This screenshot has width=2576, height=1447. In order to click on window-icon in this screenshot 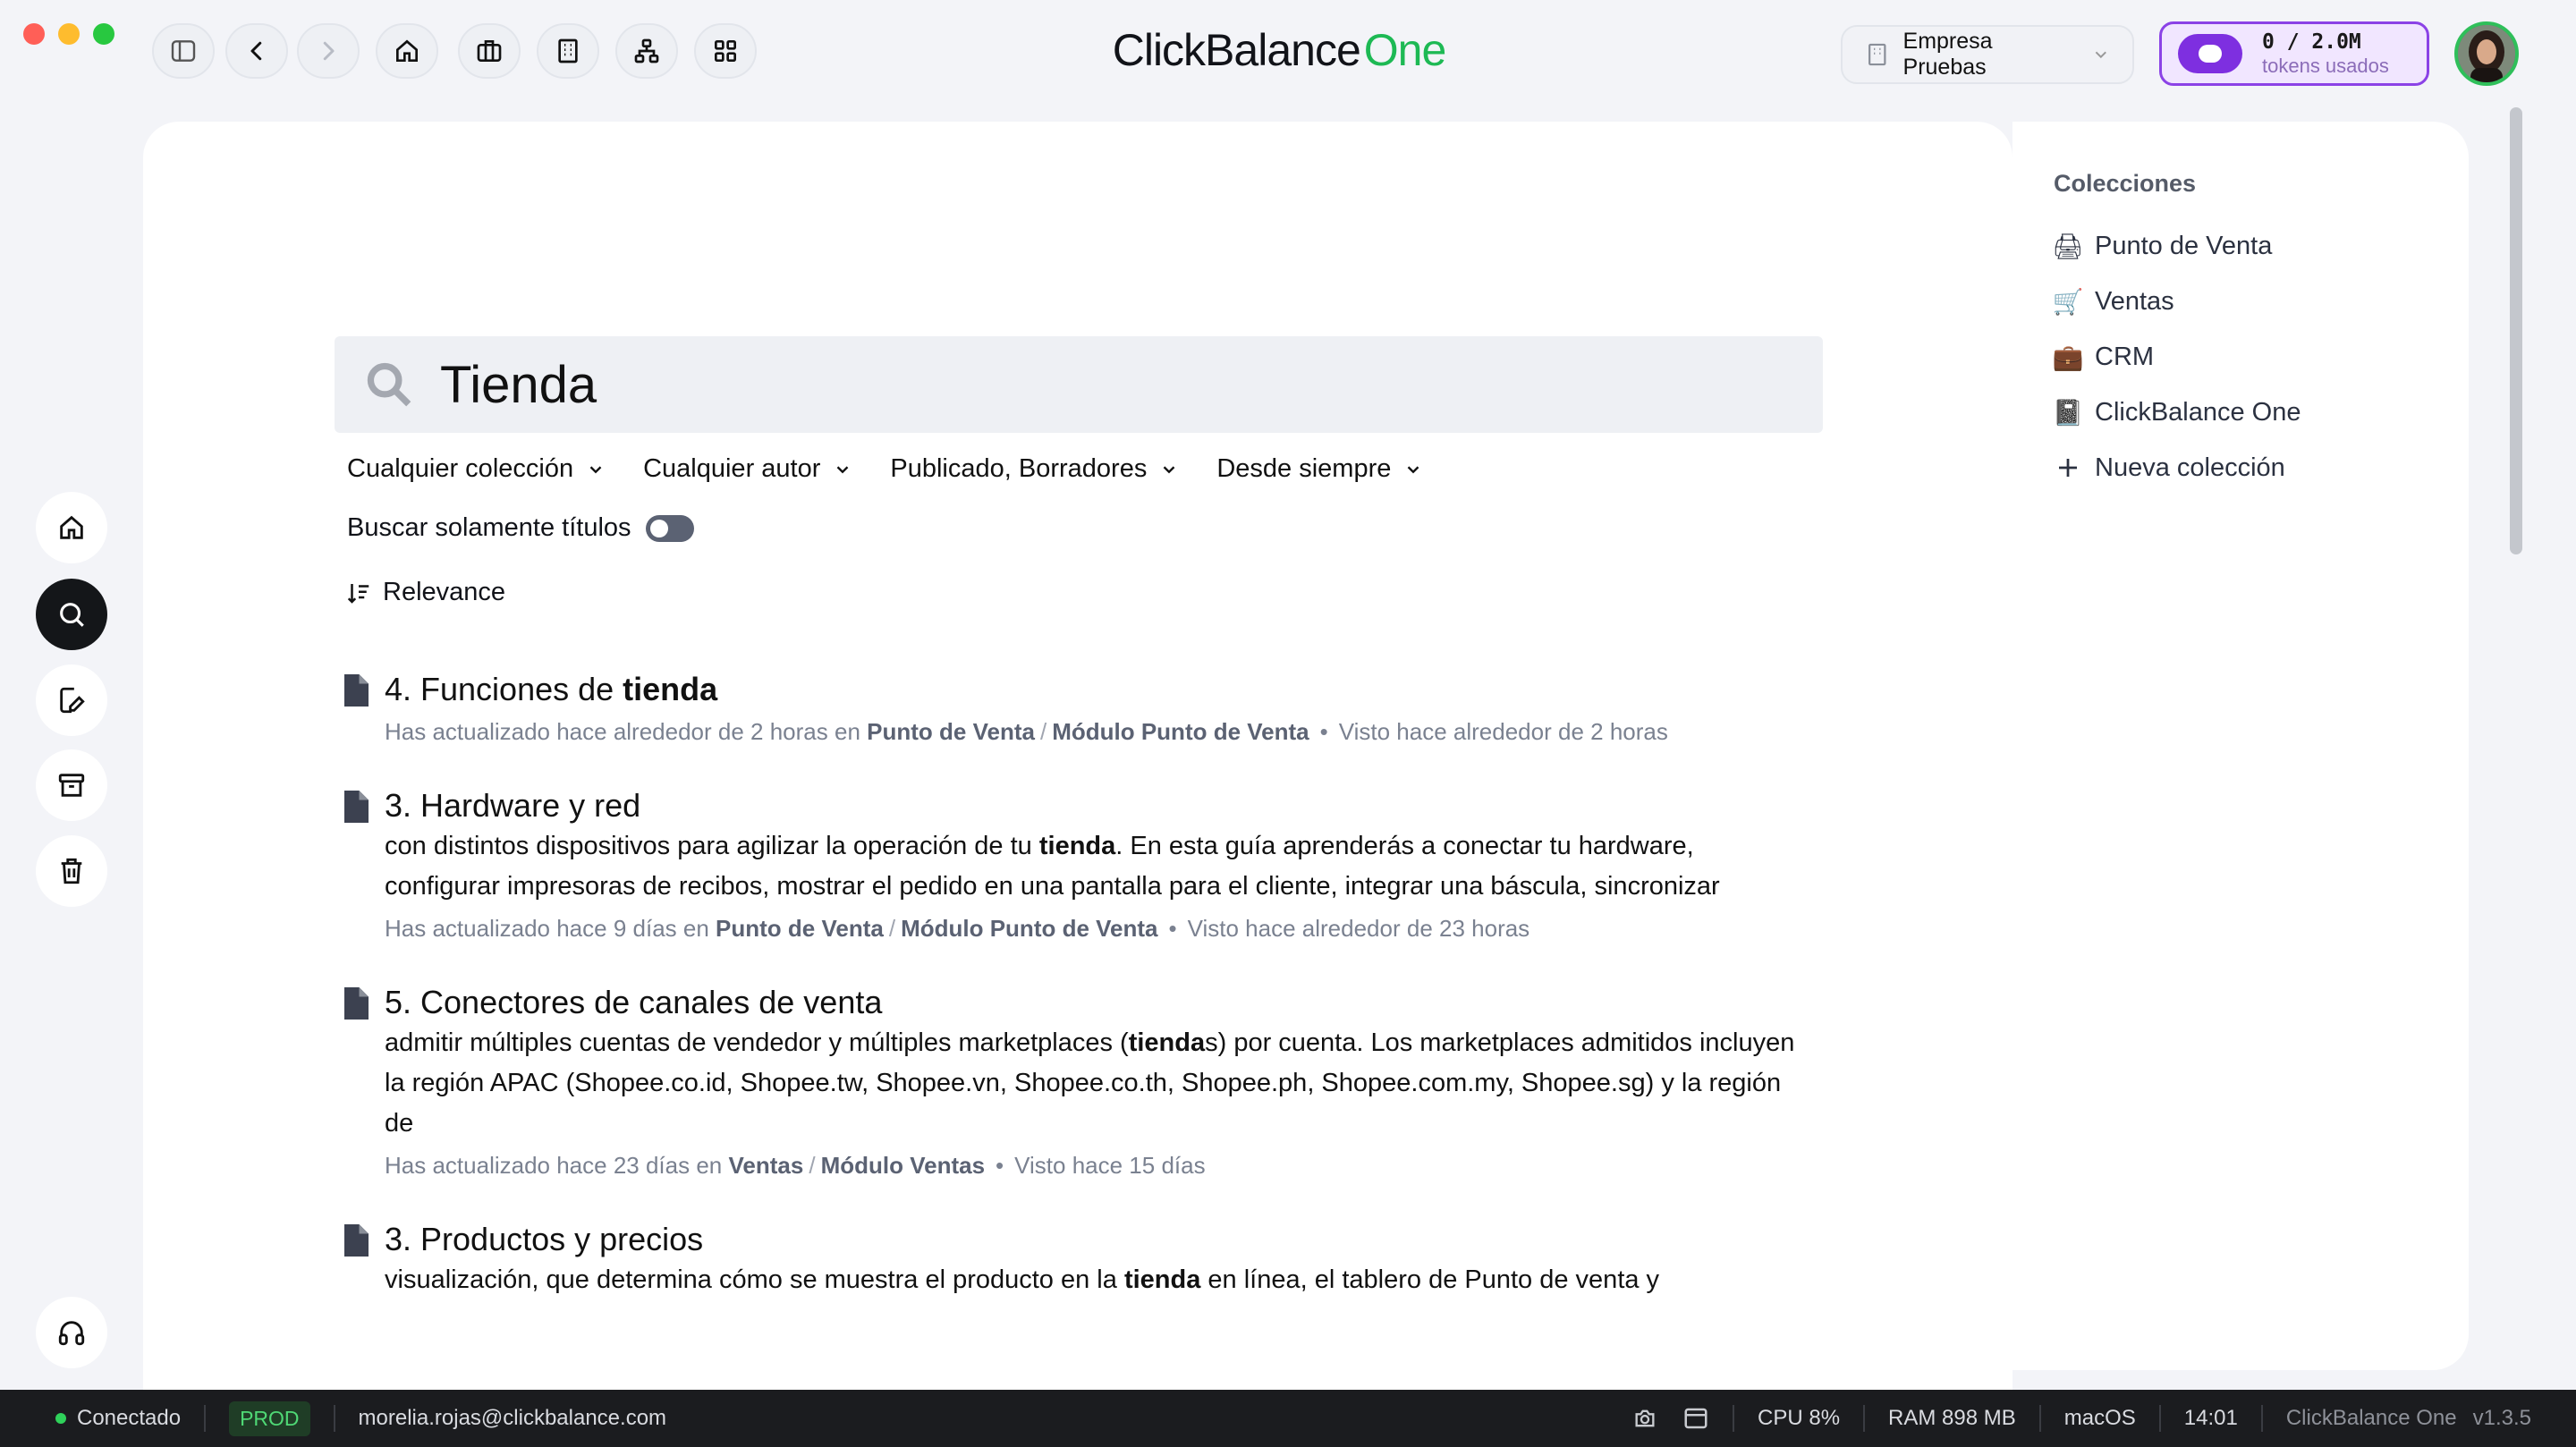, I will do `click(1695, 1418)`.